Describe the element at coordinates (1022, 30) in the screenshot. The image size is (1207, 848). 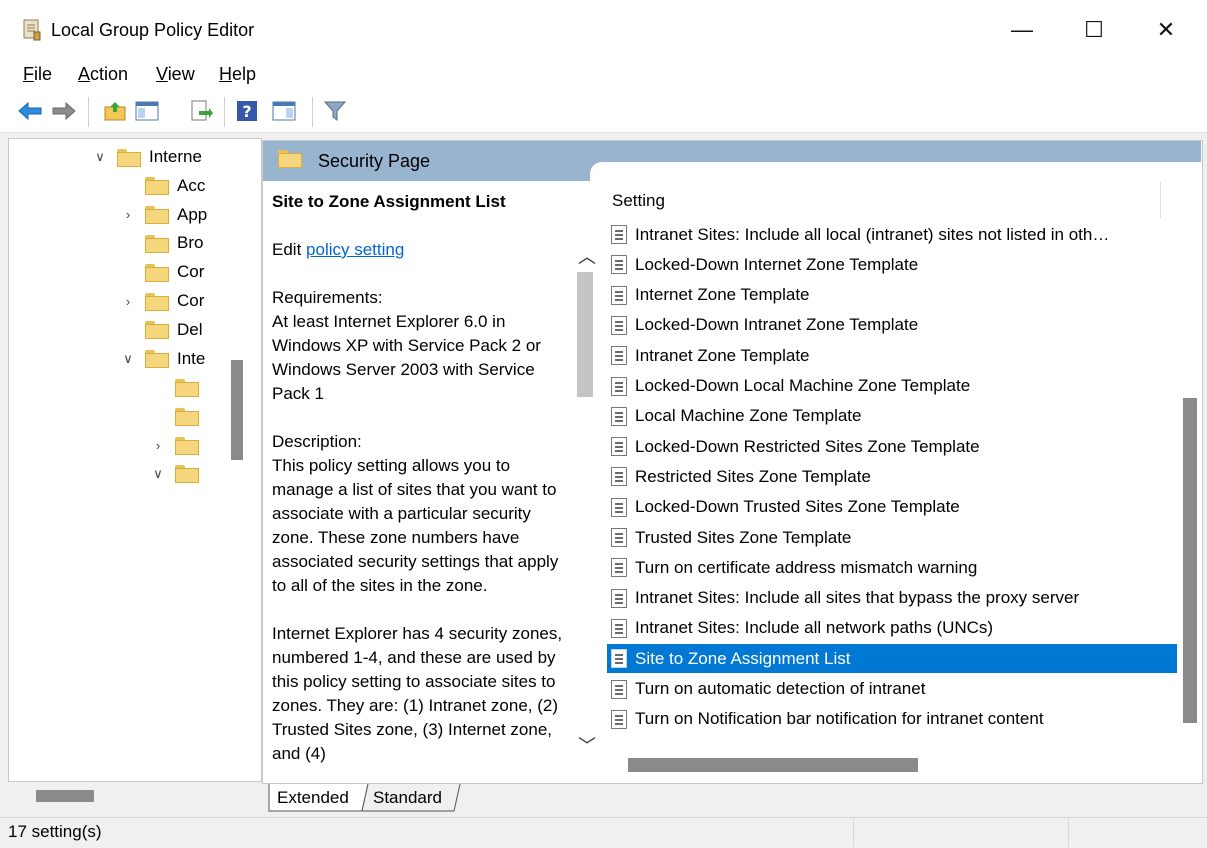
I see `minimize-button: —` at that location.